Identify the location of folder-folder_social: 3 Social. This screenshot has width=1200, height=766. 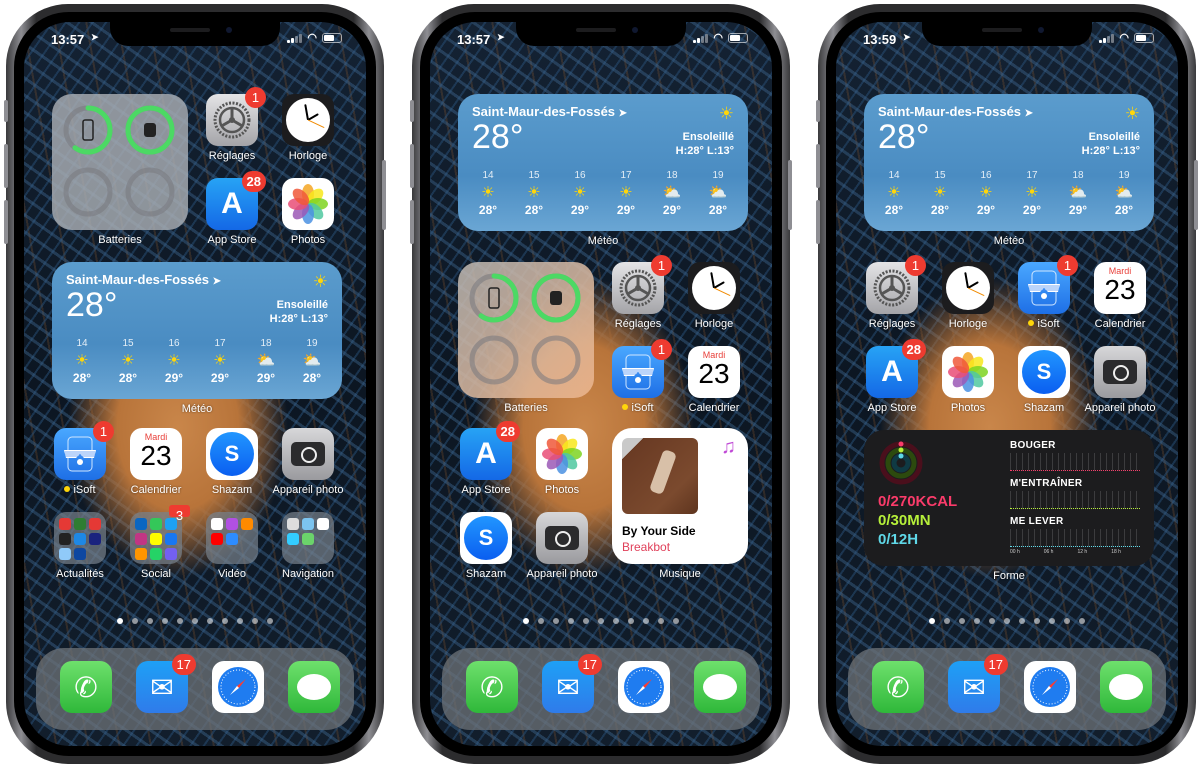
(159, 542).